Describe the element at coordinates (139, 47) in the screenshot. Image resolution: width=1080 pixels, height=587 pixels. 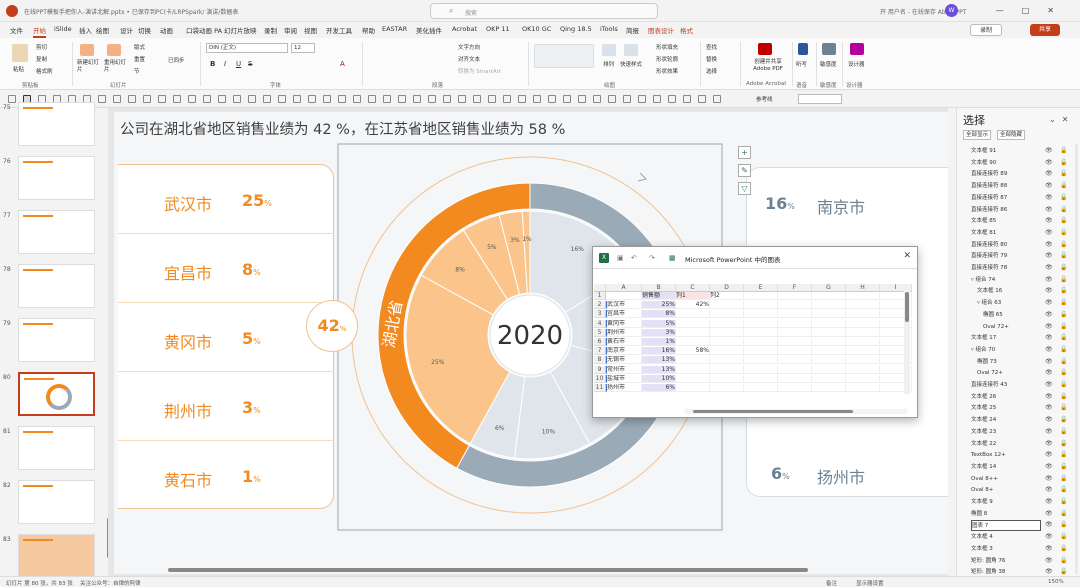
I see `layout-button: 版式` at that location.